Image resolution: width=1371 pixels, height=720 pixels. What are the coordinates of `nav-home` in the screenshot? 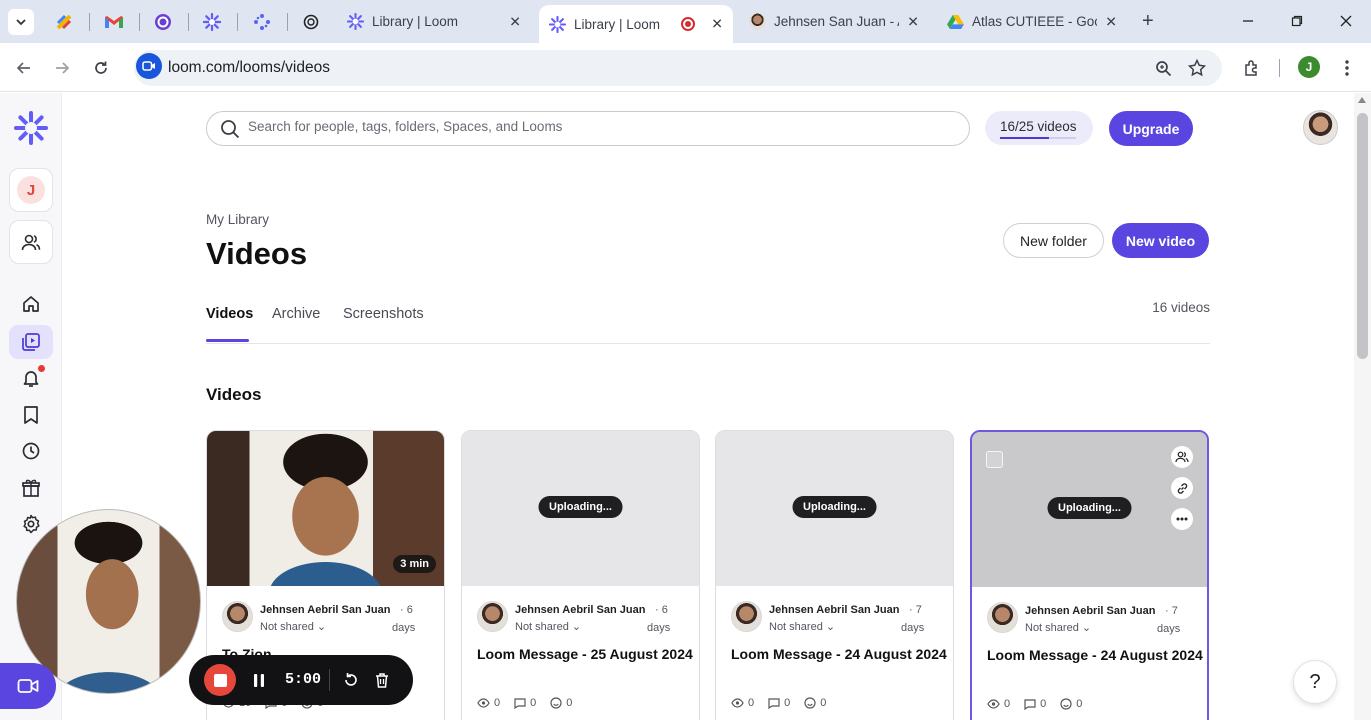 It's located at (31, 304).